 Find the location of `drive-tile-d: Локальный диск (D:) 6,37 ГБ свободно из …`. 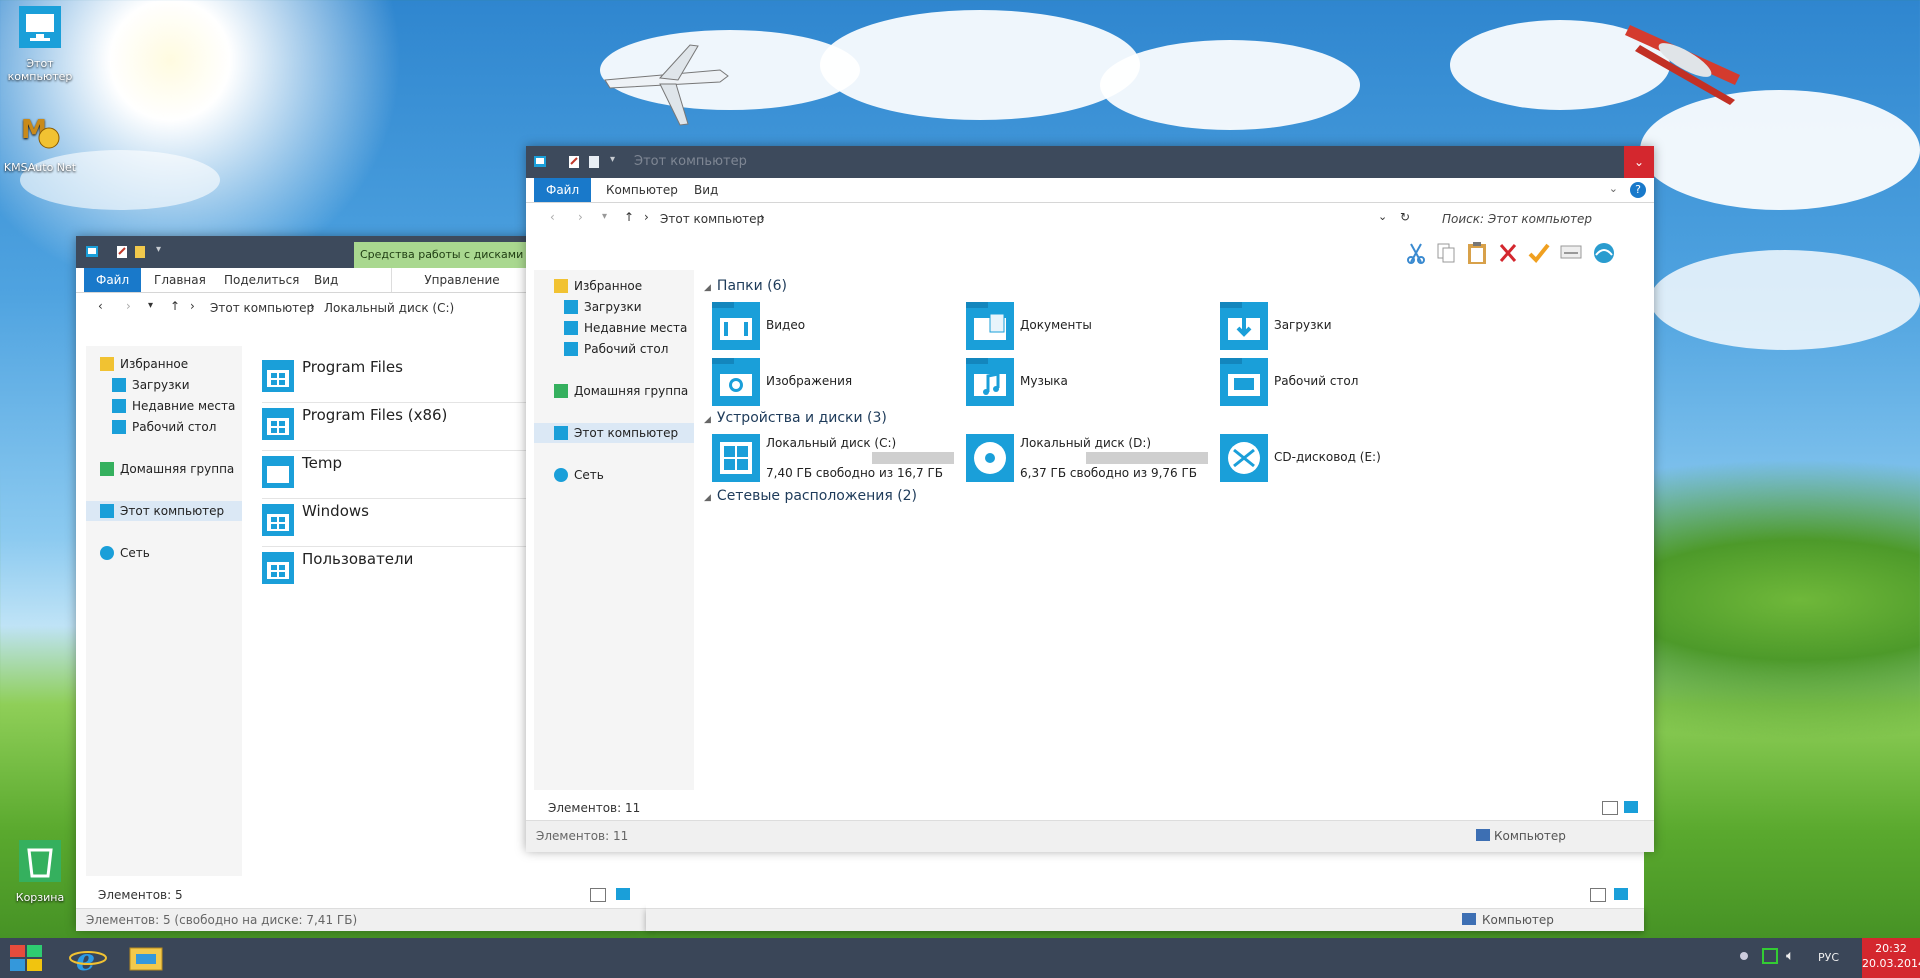

drive-tile-d: Локальный диск (D:) 6,37 ГБ свободно из … is located at coordinates (1091, 459).